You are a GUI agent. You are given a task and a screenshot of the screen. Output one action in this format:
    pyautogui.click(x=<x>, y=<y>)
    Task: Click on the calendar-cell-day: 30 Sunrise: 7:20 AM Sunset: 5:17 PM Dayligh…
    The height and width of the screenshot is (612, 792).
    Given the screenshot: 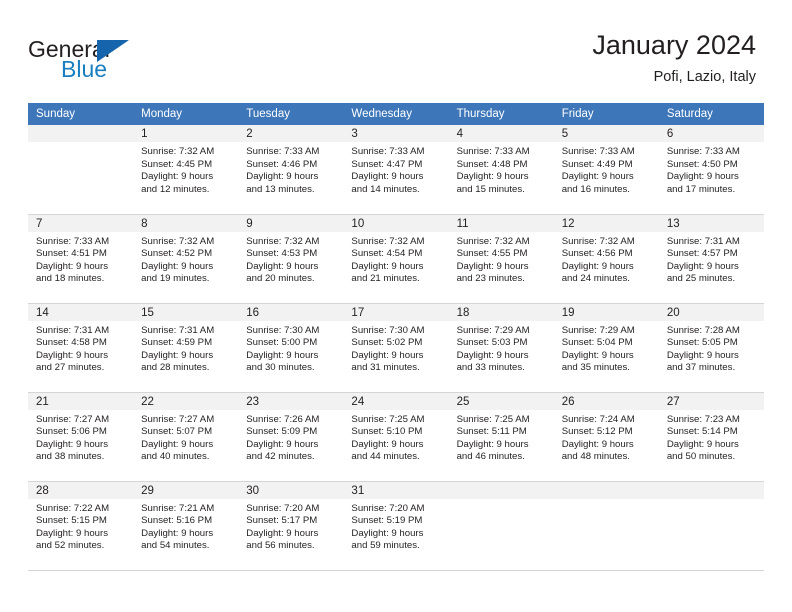 What is the action you would take?
    pyautogui.click(x=291, y=525)
    